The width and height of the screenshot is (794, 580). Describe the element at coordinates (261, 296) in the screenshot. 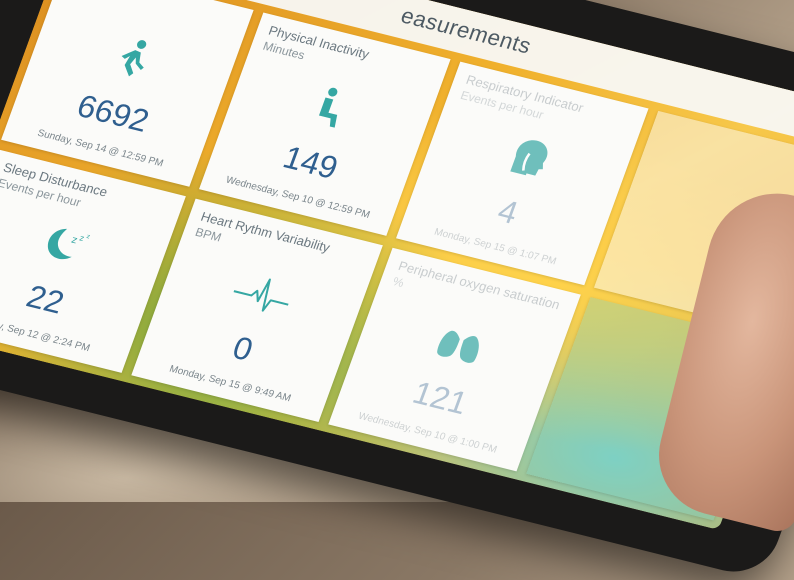

I see `heartbeat-icon` at that location.